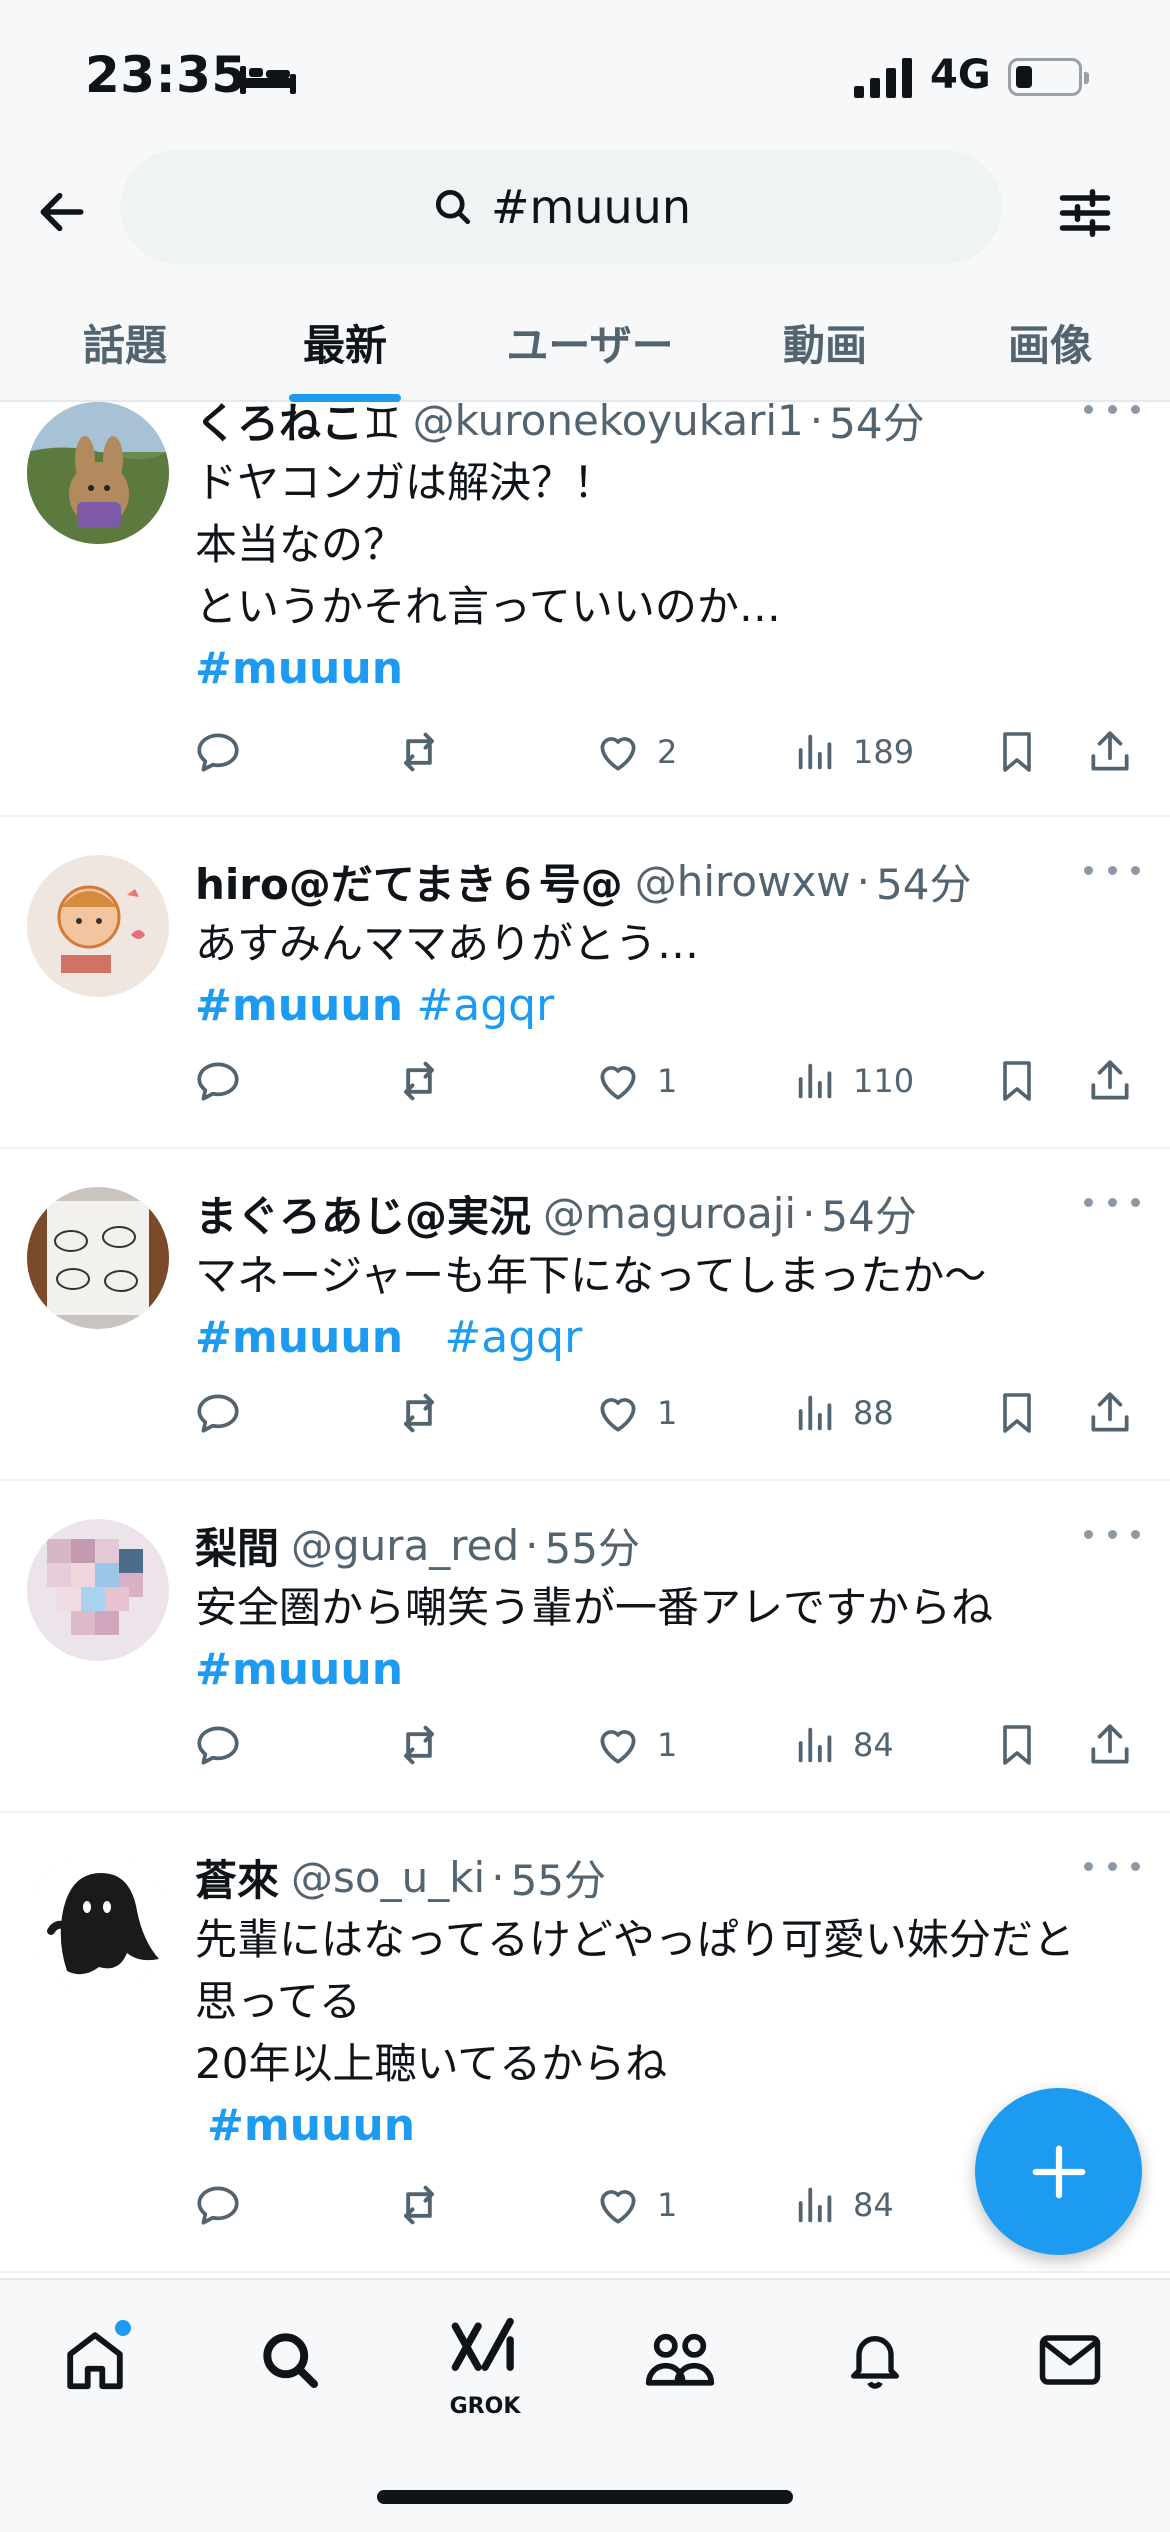 The height and width of the screenshot is (2532, 1170). I want to click on tweet-actions: 2 189, so click(668, 752).